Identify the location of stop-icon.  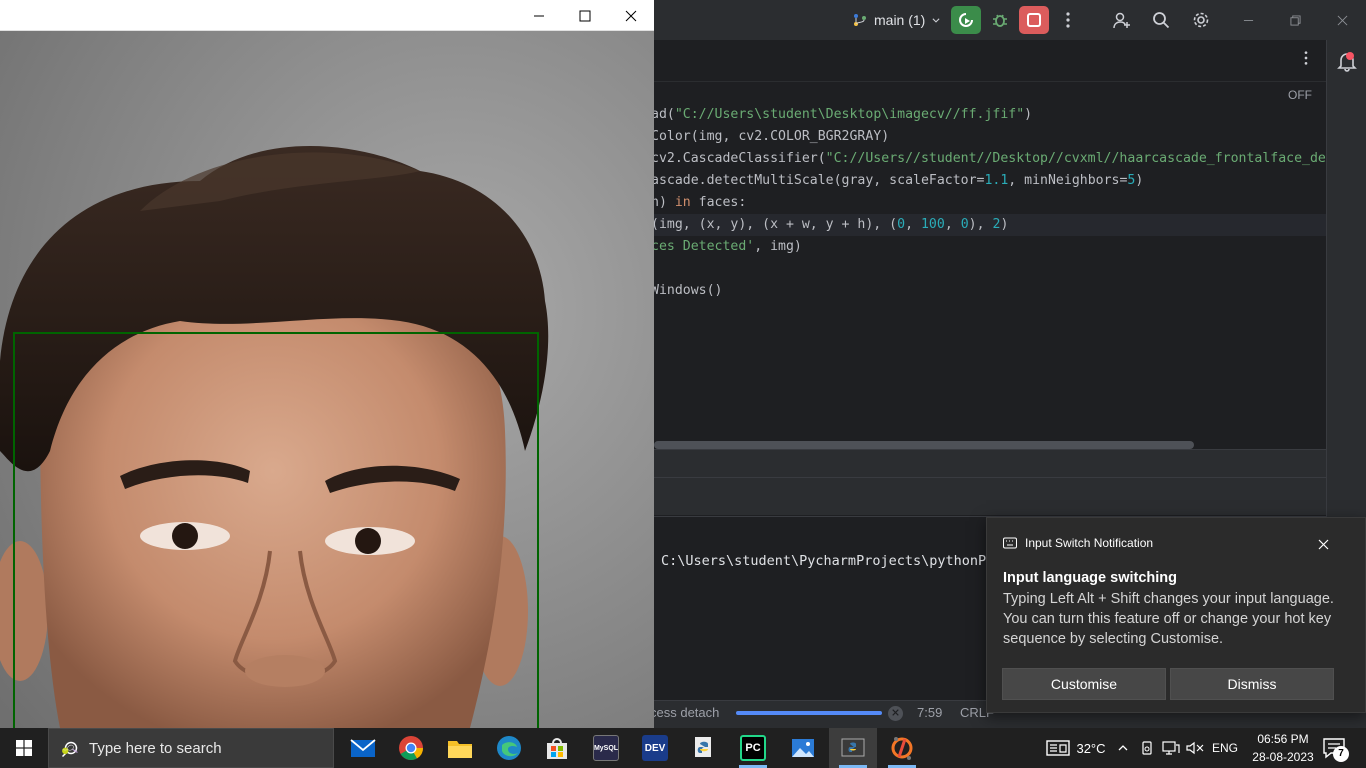
(1034, 20).